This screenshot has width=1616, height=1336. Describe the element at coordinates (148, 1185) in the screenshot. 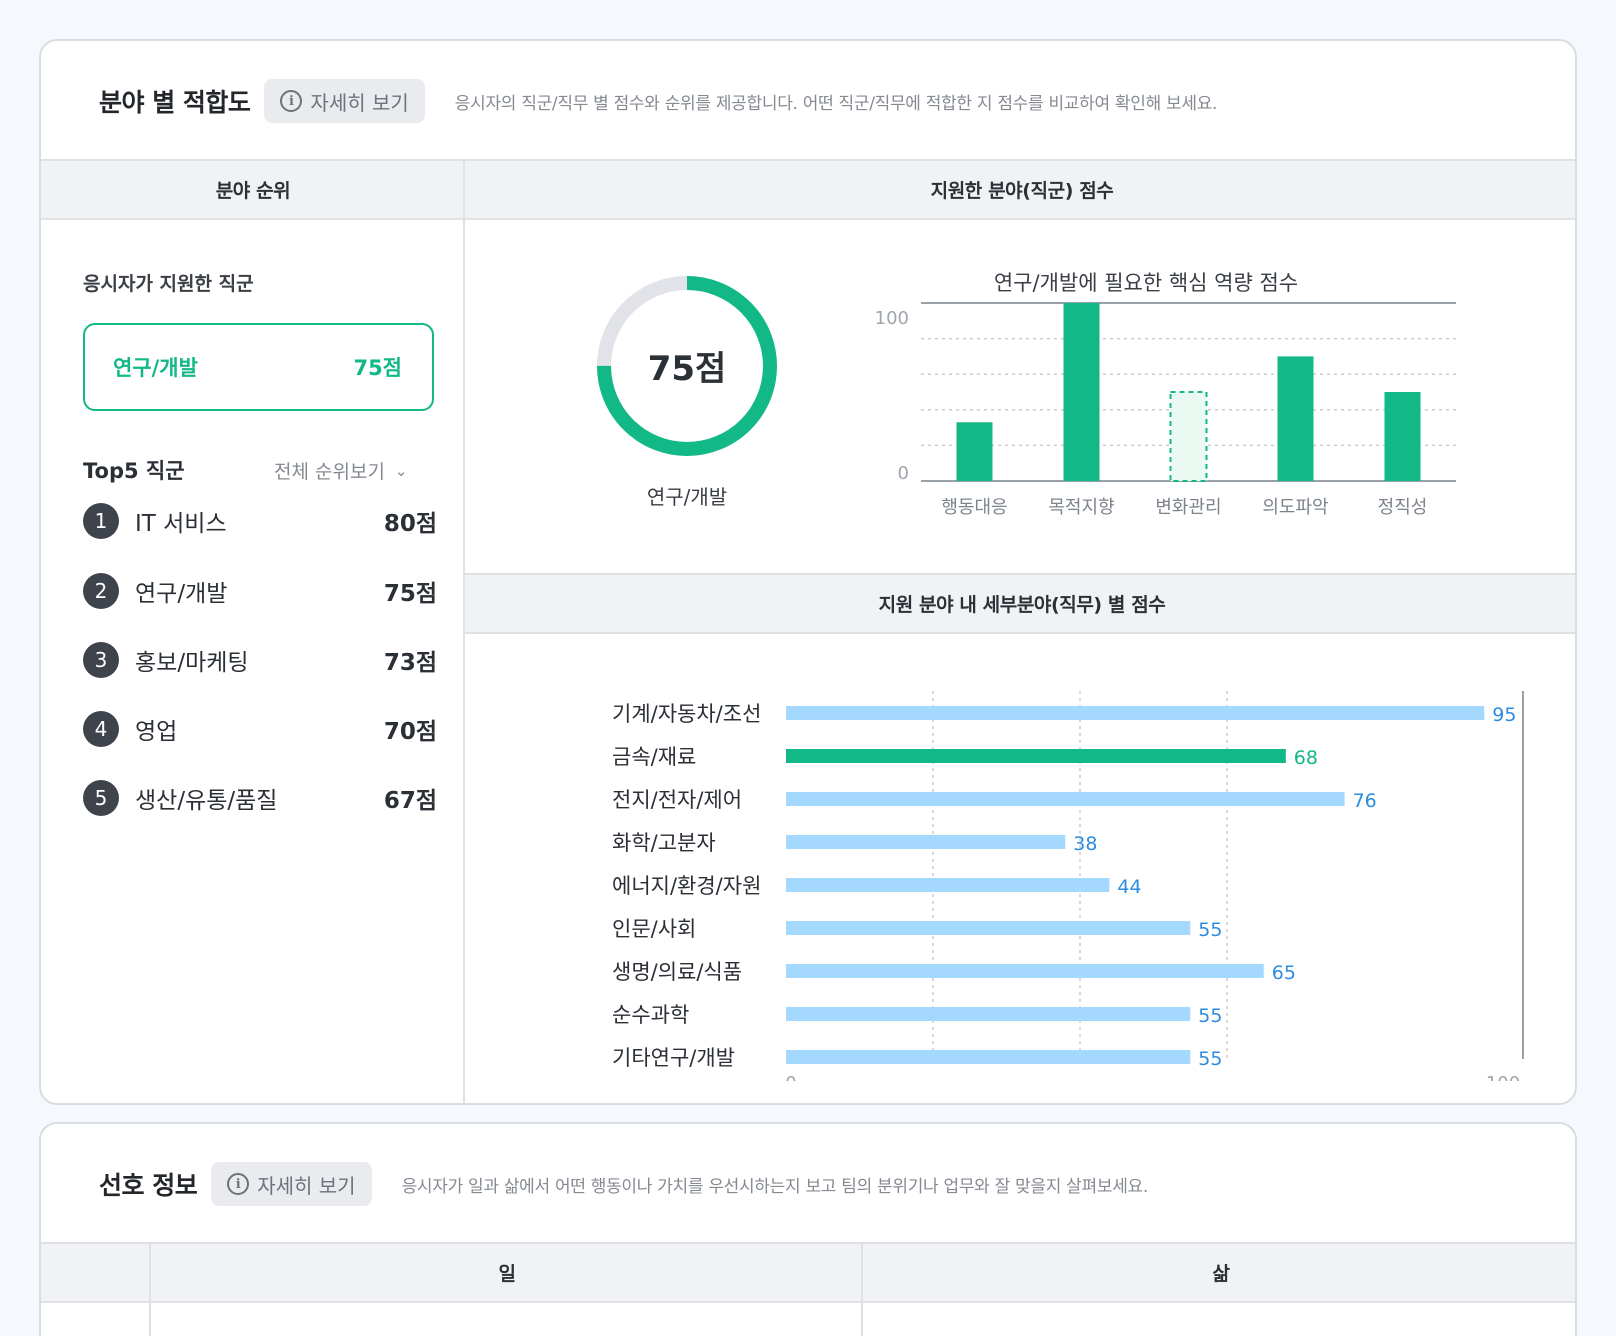

I see `pref-card-title: 선호 정보` at that location.